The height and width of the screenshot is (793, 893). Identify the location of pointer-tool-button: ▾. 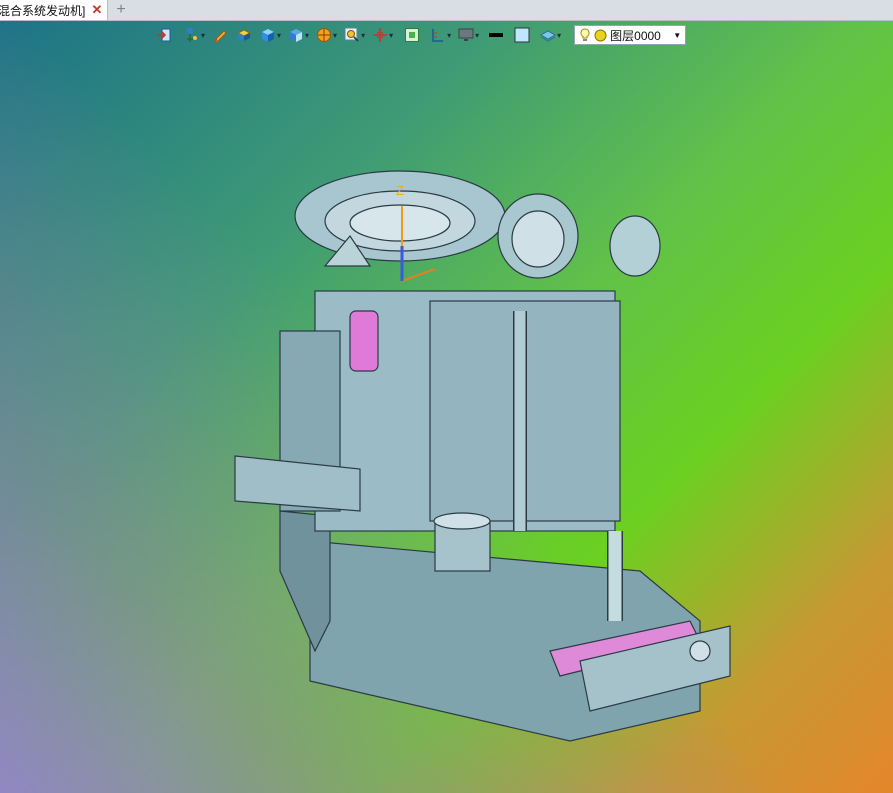
(197, 35).